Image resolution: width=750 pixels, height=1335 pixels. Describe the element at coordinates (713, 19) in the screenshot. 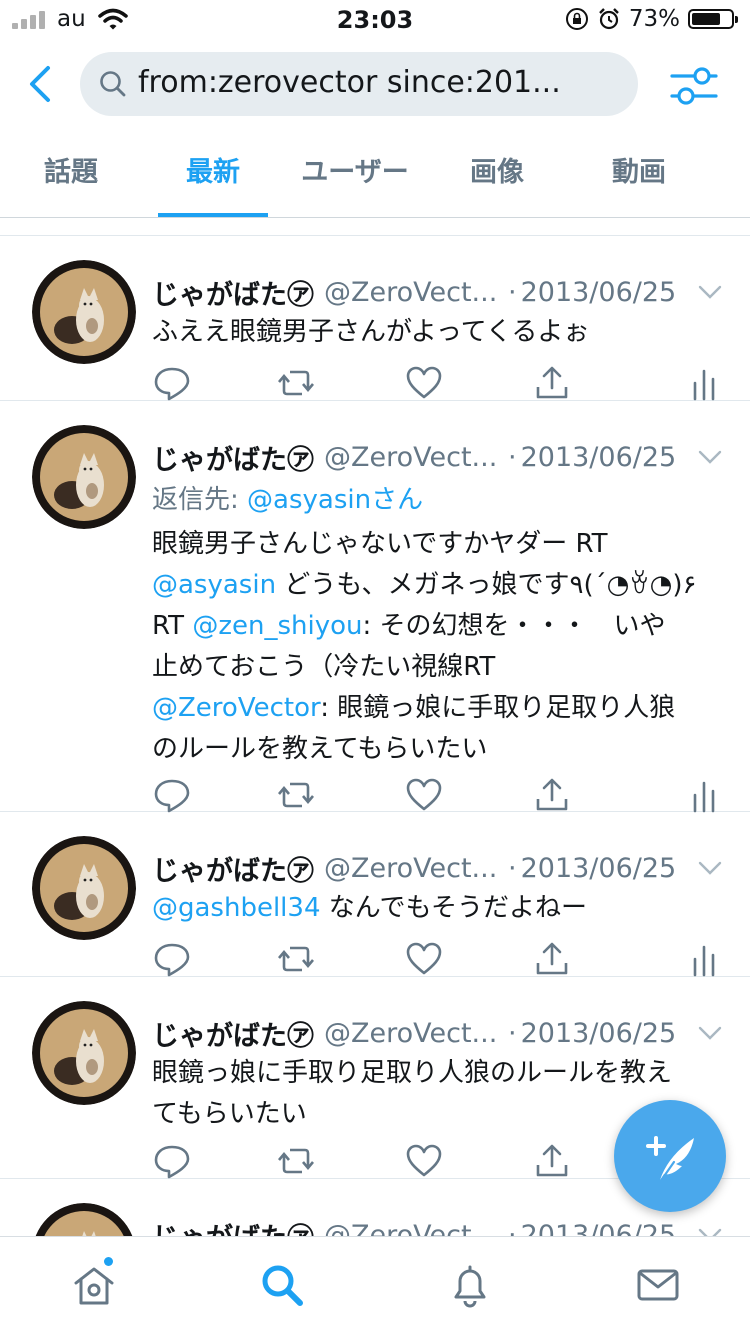

I see `battery-icon` at that location.